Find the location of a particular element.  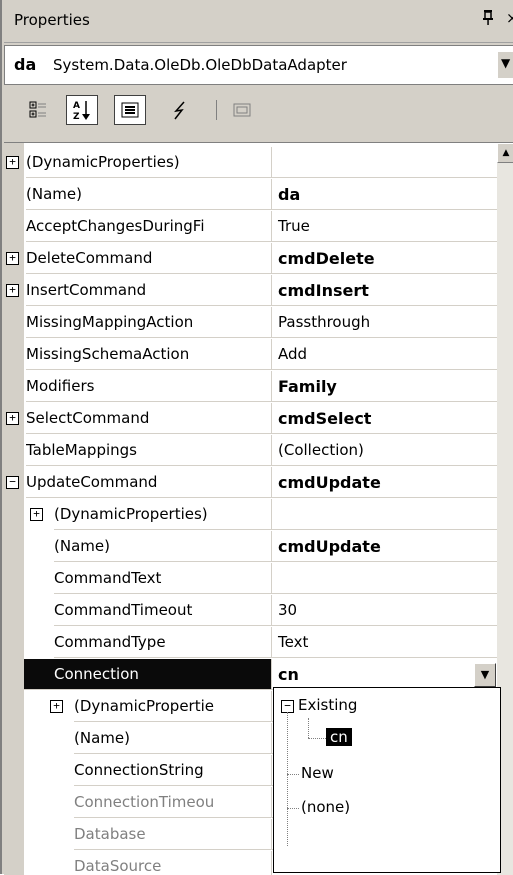

property-value: Add is located at coordinates (384, 354).